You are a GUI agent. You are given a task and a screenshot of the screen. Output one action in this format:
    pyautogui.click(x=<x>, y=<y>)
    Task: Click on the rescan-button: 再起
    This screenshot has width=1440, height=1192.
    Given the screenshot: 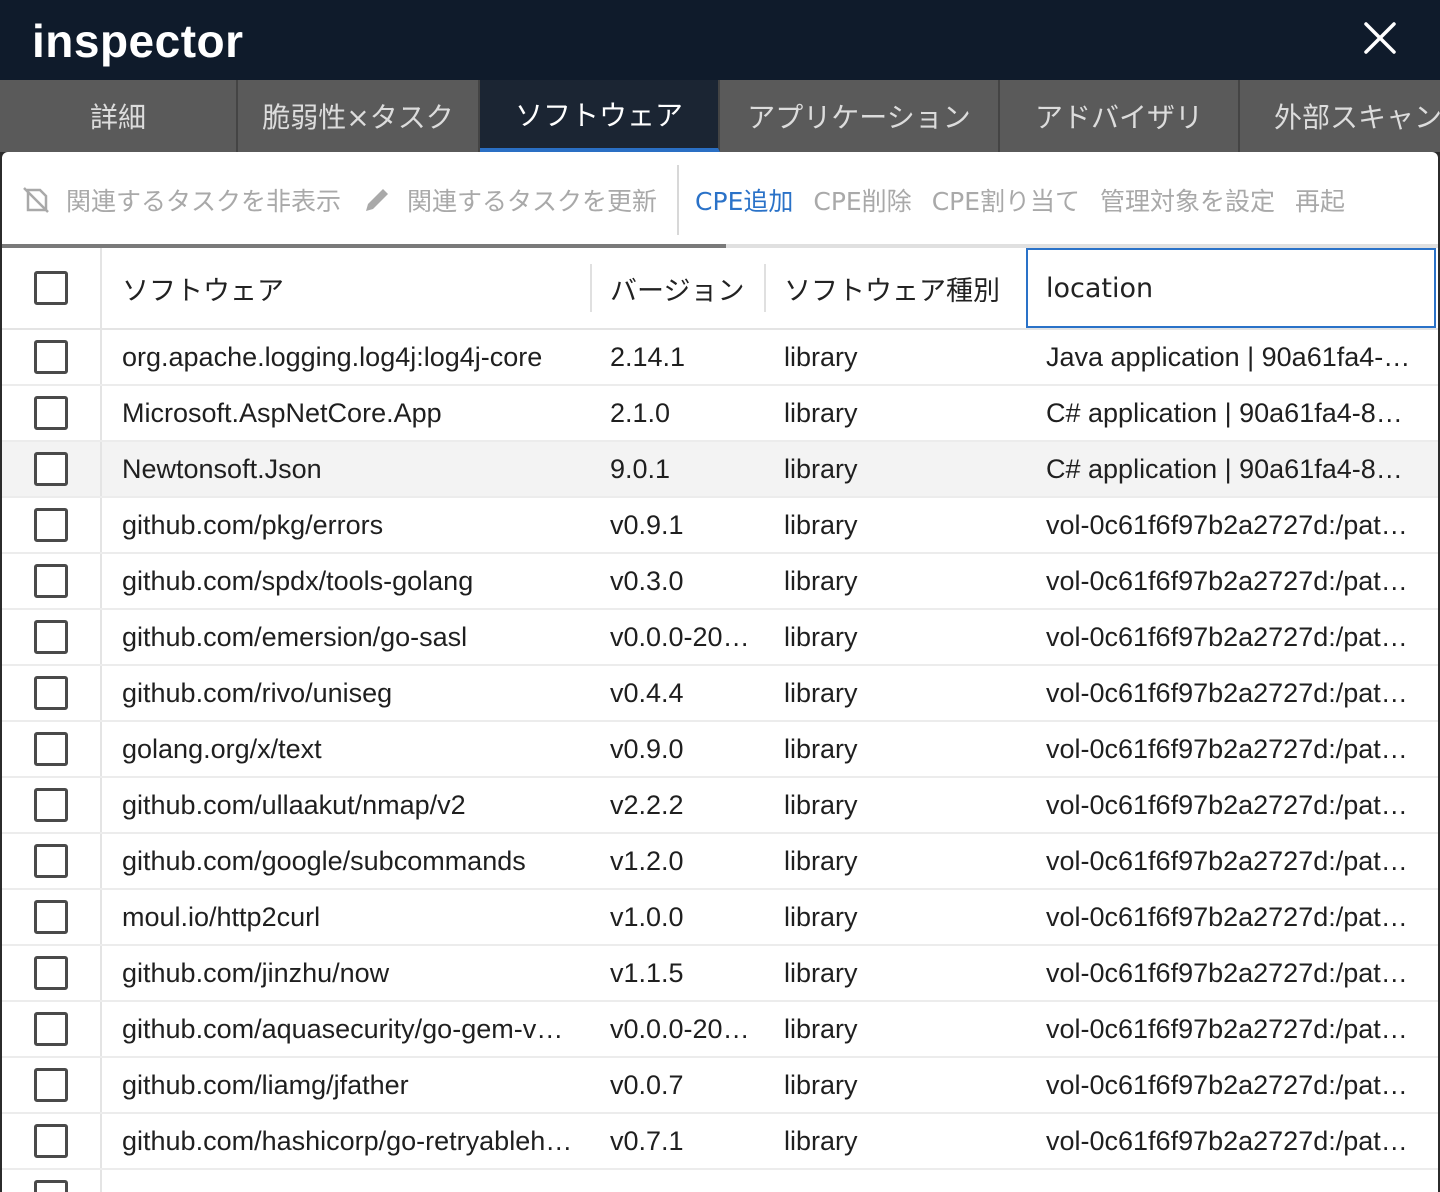 What is the action you would take?
    pyautogui.click(x=1320, y=200)
    